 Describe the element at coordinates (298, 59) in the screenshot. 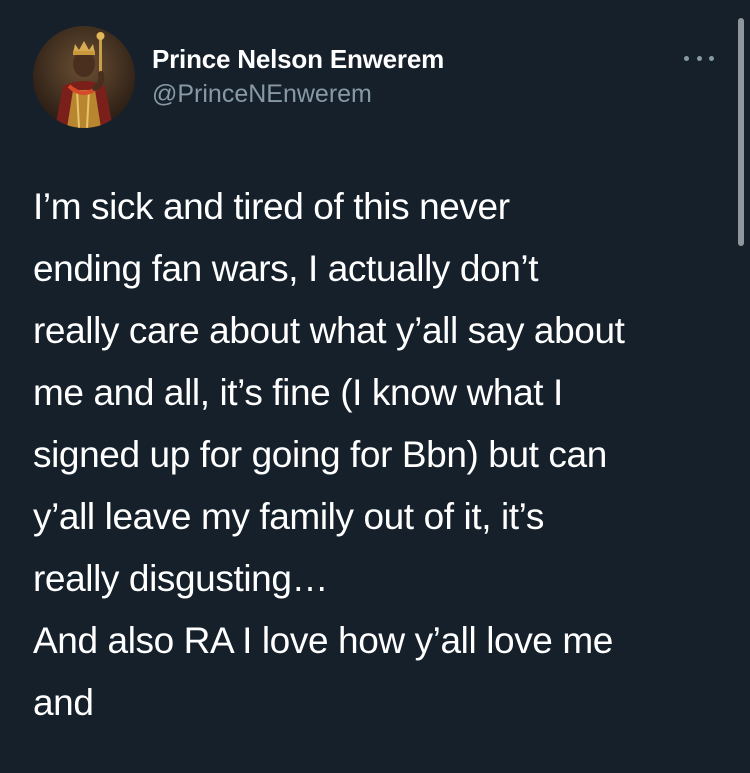

I see `display-name: Prince Nelson Enwerem` at that location.